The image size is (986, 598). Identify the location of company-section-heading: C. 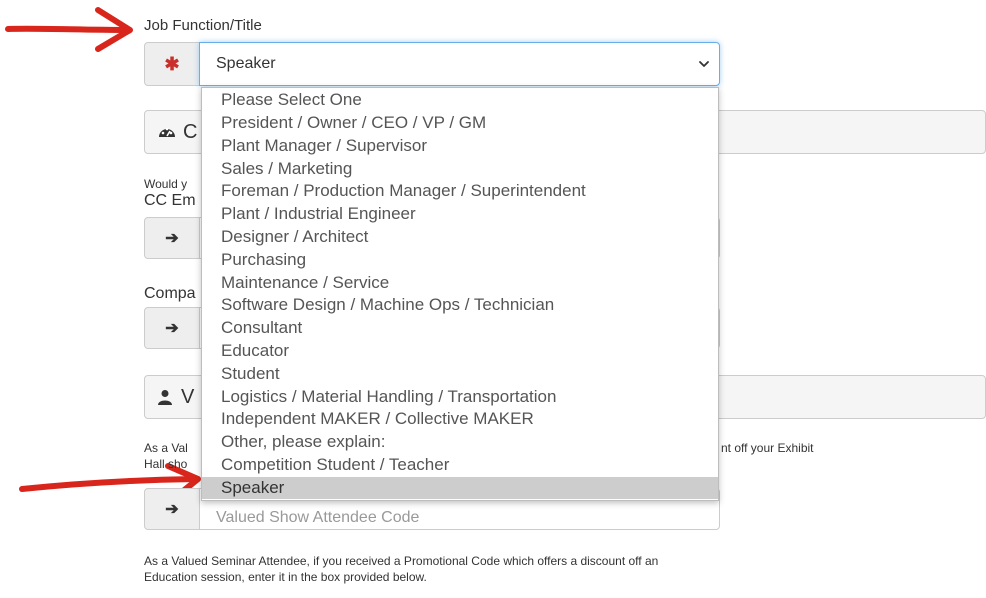
(190, 131).